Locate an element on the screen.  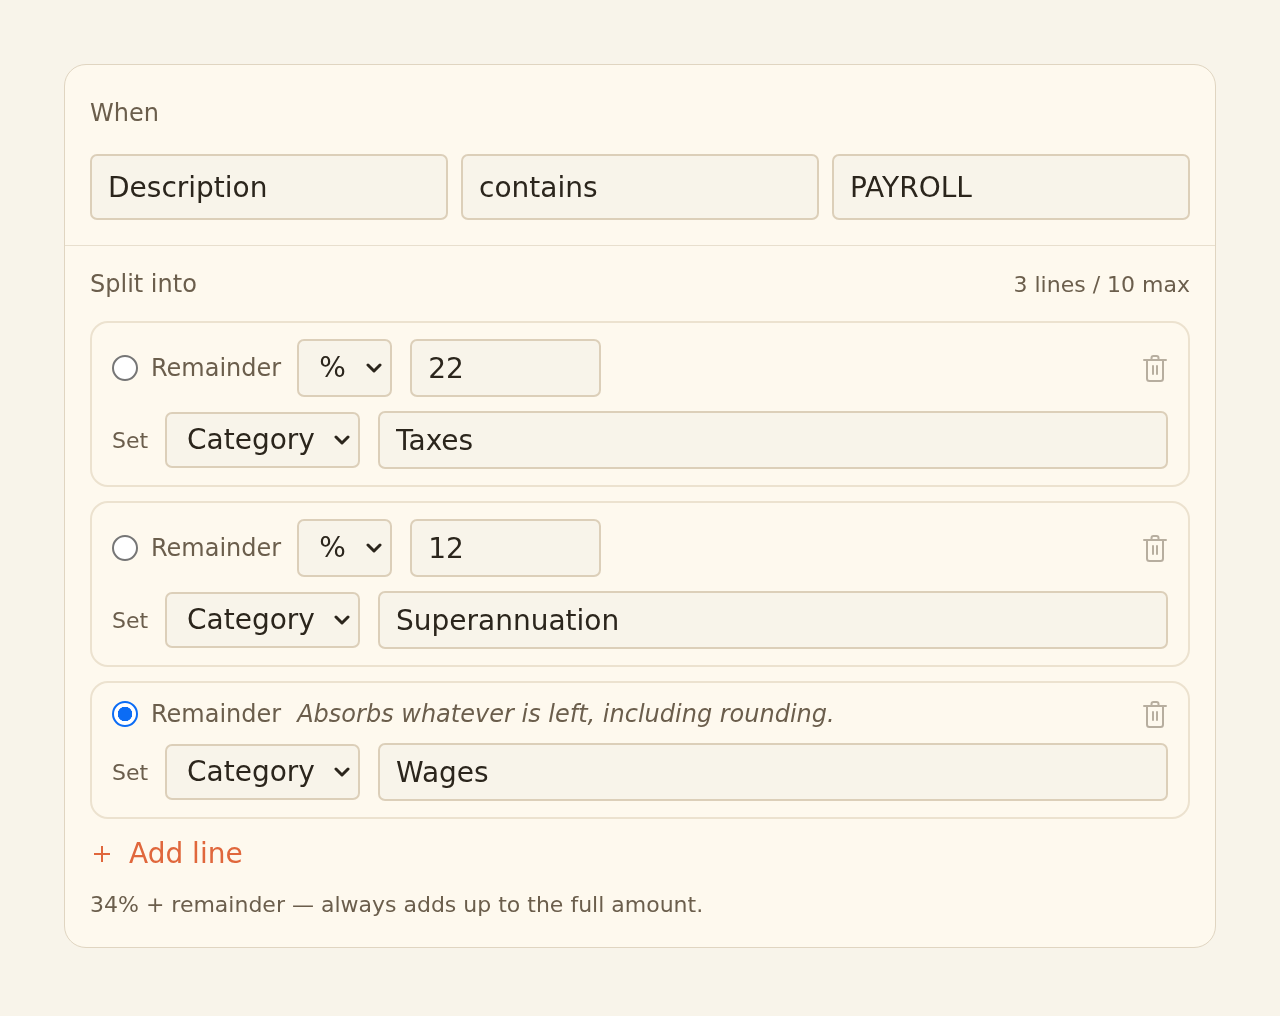
line-count: 3 lines / 10 max is located at coordinates (1101, 285).